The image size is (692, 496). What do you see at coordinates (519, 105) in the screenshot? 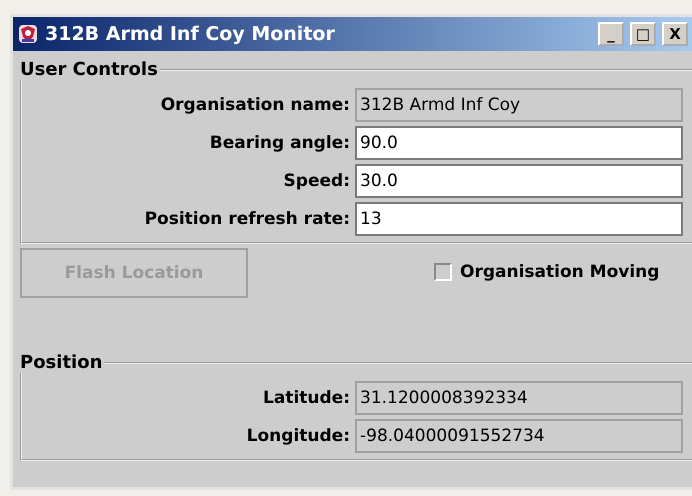
I see `readonly-field: 312B Armd Inf Coy` at bounding box center [519, 105].